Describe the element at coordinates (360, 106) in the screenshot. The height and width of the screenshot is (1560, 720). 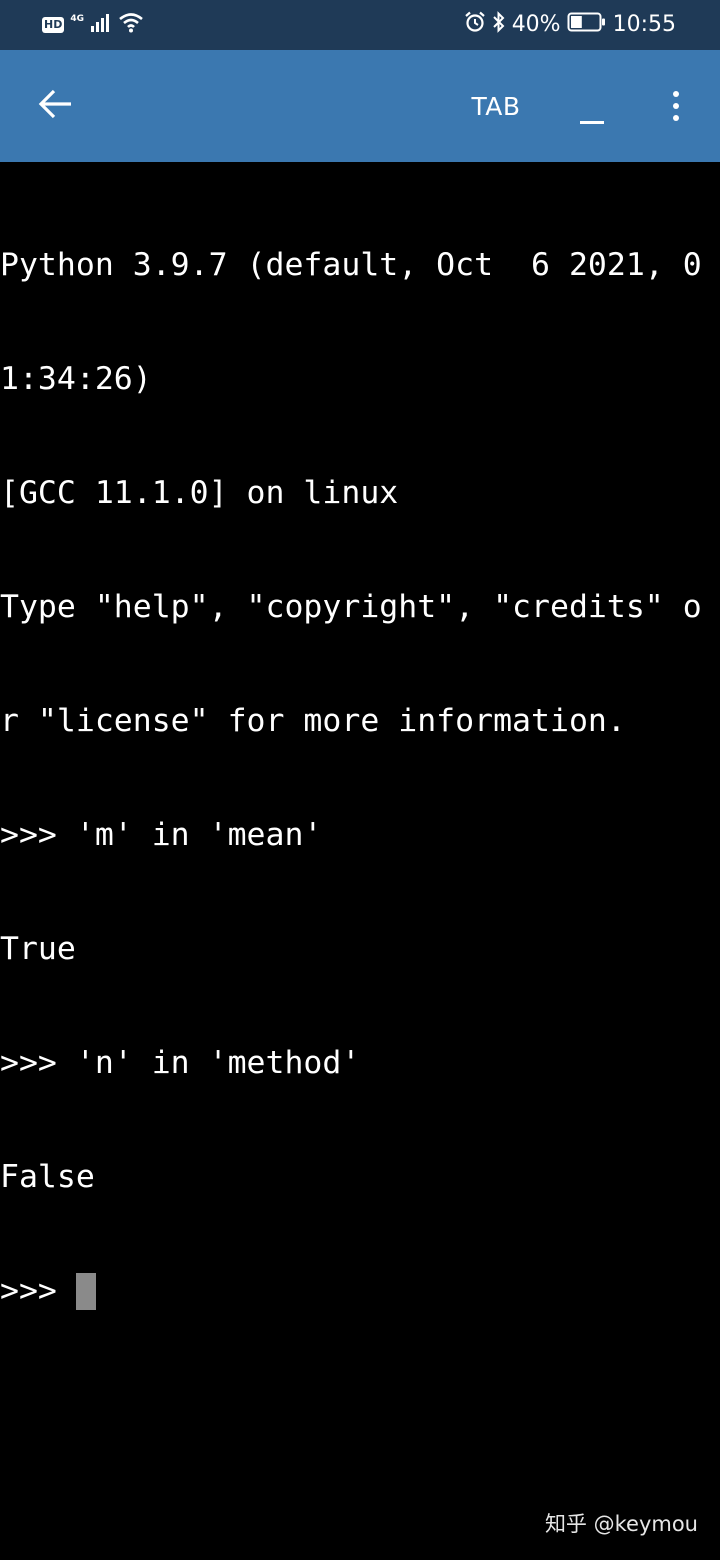
I see `app-toolbar: TAB` at that location.